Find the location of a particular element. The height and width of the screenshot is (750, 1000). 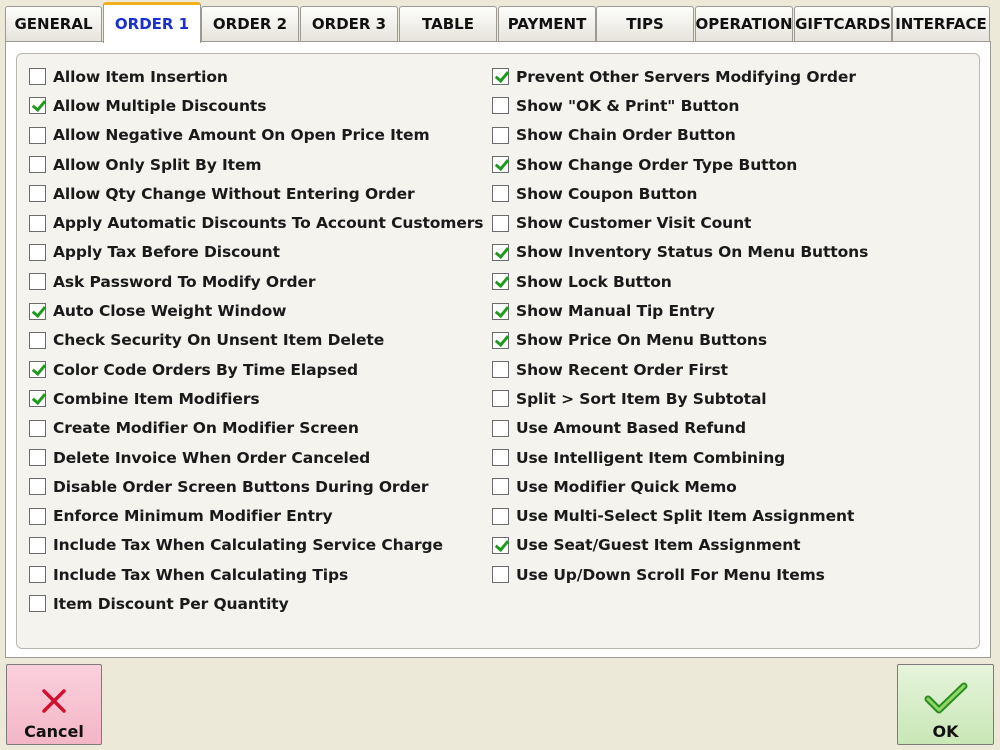

option-row: Use Amount Based Refund is located at coordinates (680, 428).